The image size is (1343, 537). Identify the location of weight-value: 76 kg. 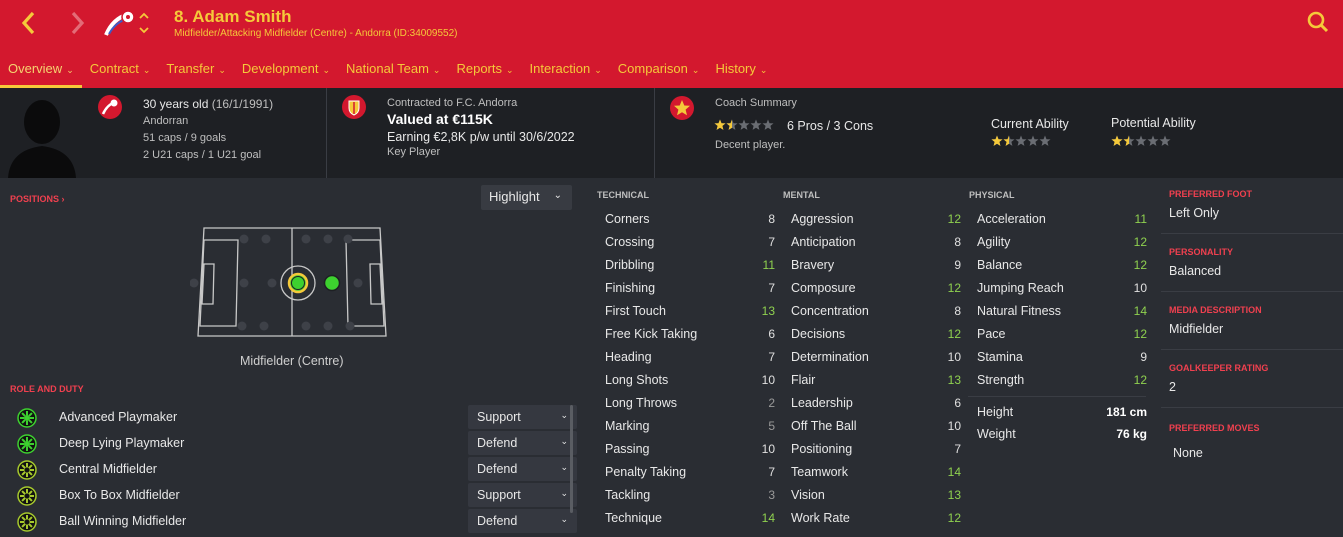
(1131, 434).